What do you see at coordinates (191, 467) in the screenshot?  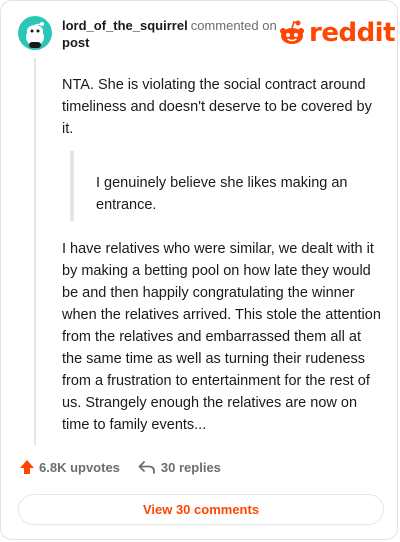 I see `reply-count: 30 replies` at bounding box center [191, 467].